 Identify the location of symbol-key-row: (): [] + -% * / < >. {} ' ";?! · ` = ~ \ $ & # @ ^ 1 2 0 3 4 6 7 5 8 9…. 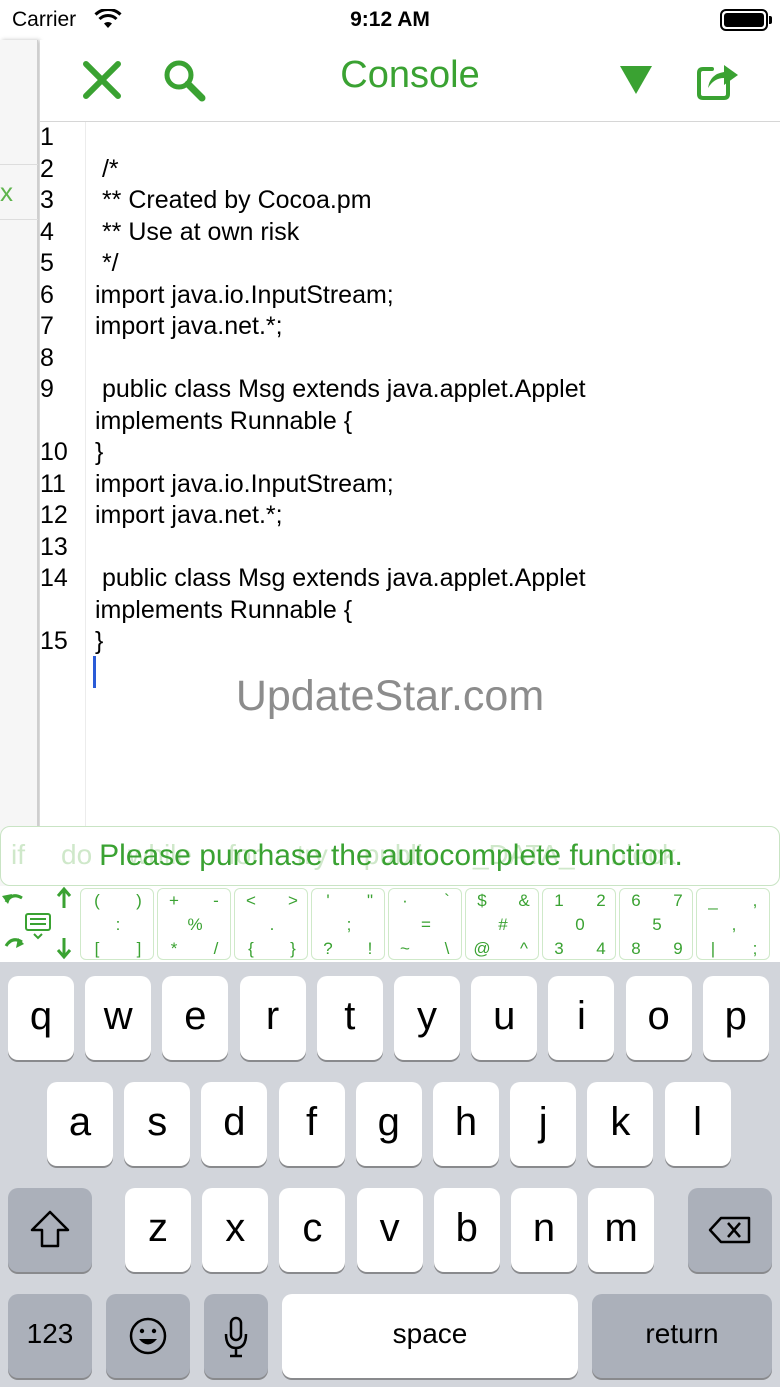
(390, 924).